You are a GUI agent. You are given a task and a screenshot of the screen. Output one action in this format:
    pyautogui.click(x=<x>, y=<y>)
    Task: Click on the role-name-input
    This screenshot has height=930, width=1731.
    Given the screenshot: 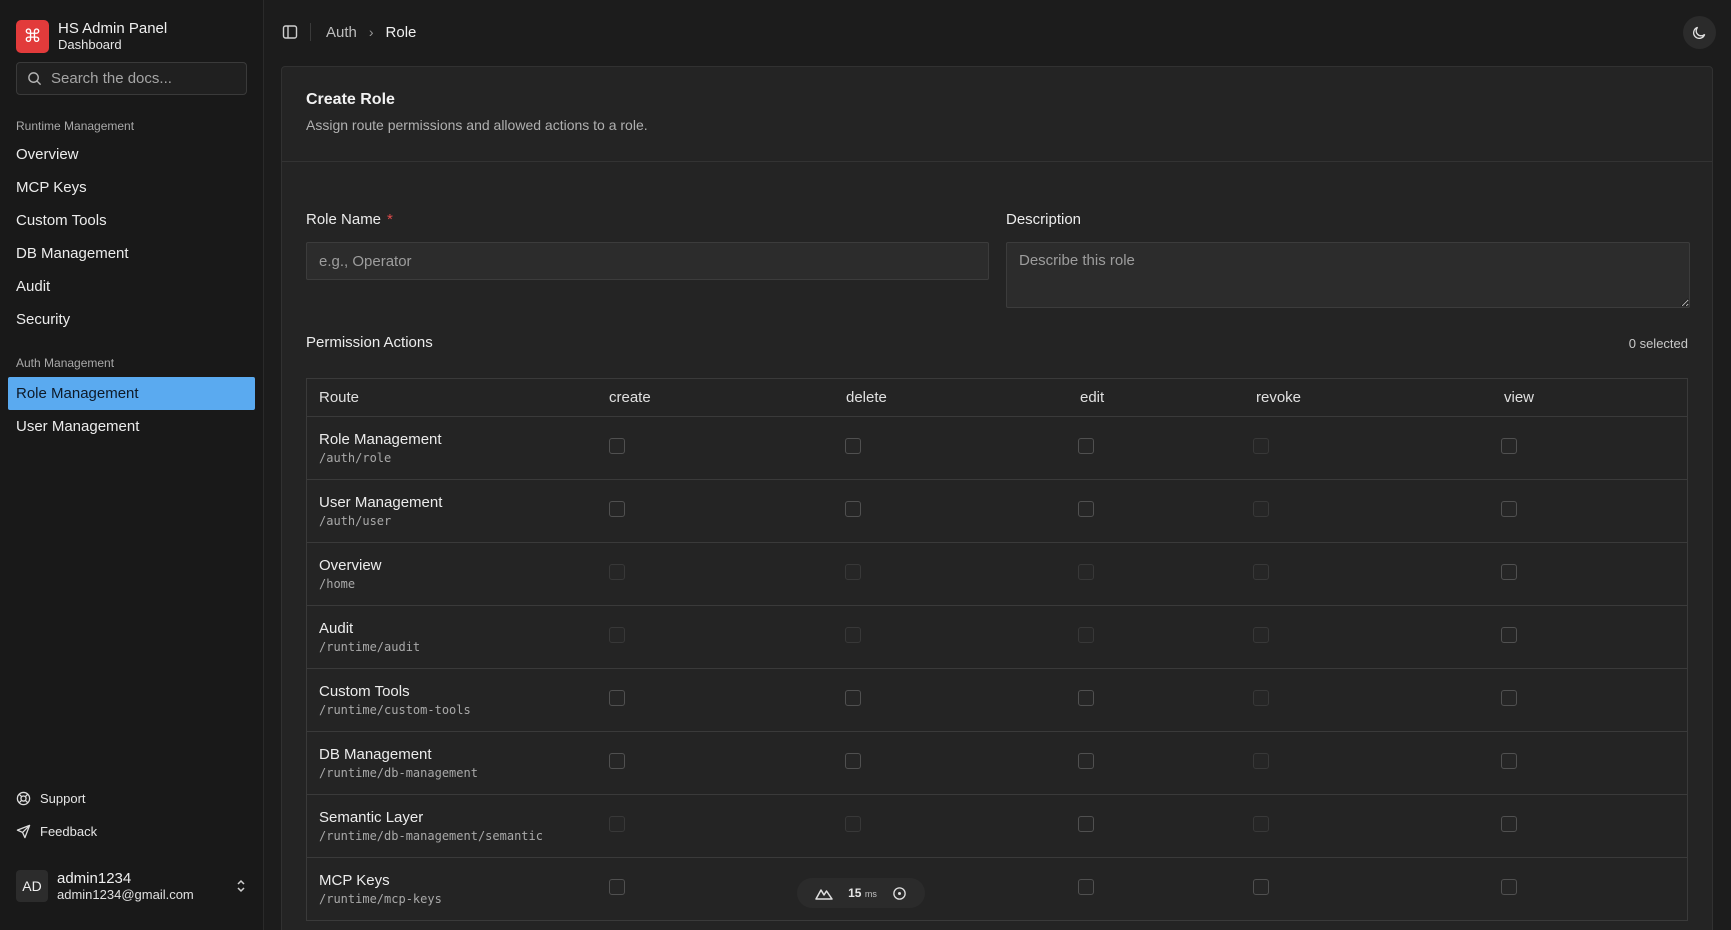 What is the action you would take?
    pyautogui.click(x=647, y=261)
    